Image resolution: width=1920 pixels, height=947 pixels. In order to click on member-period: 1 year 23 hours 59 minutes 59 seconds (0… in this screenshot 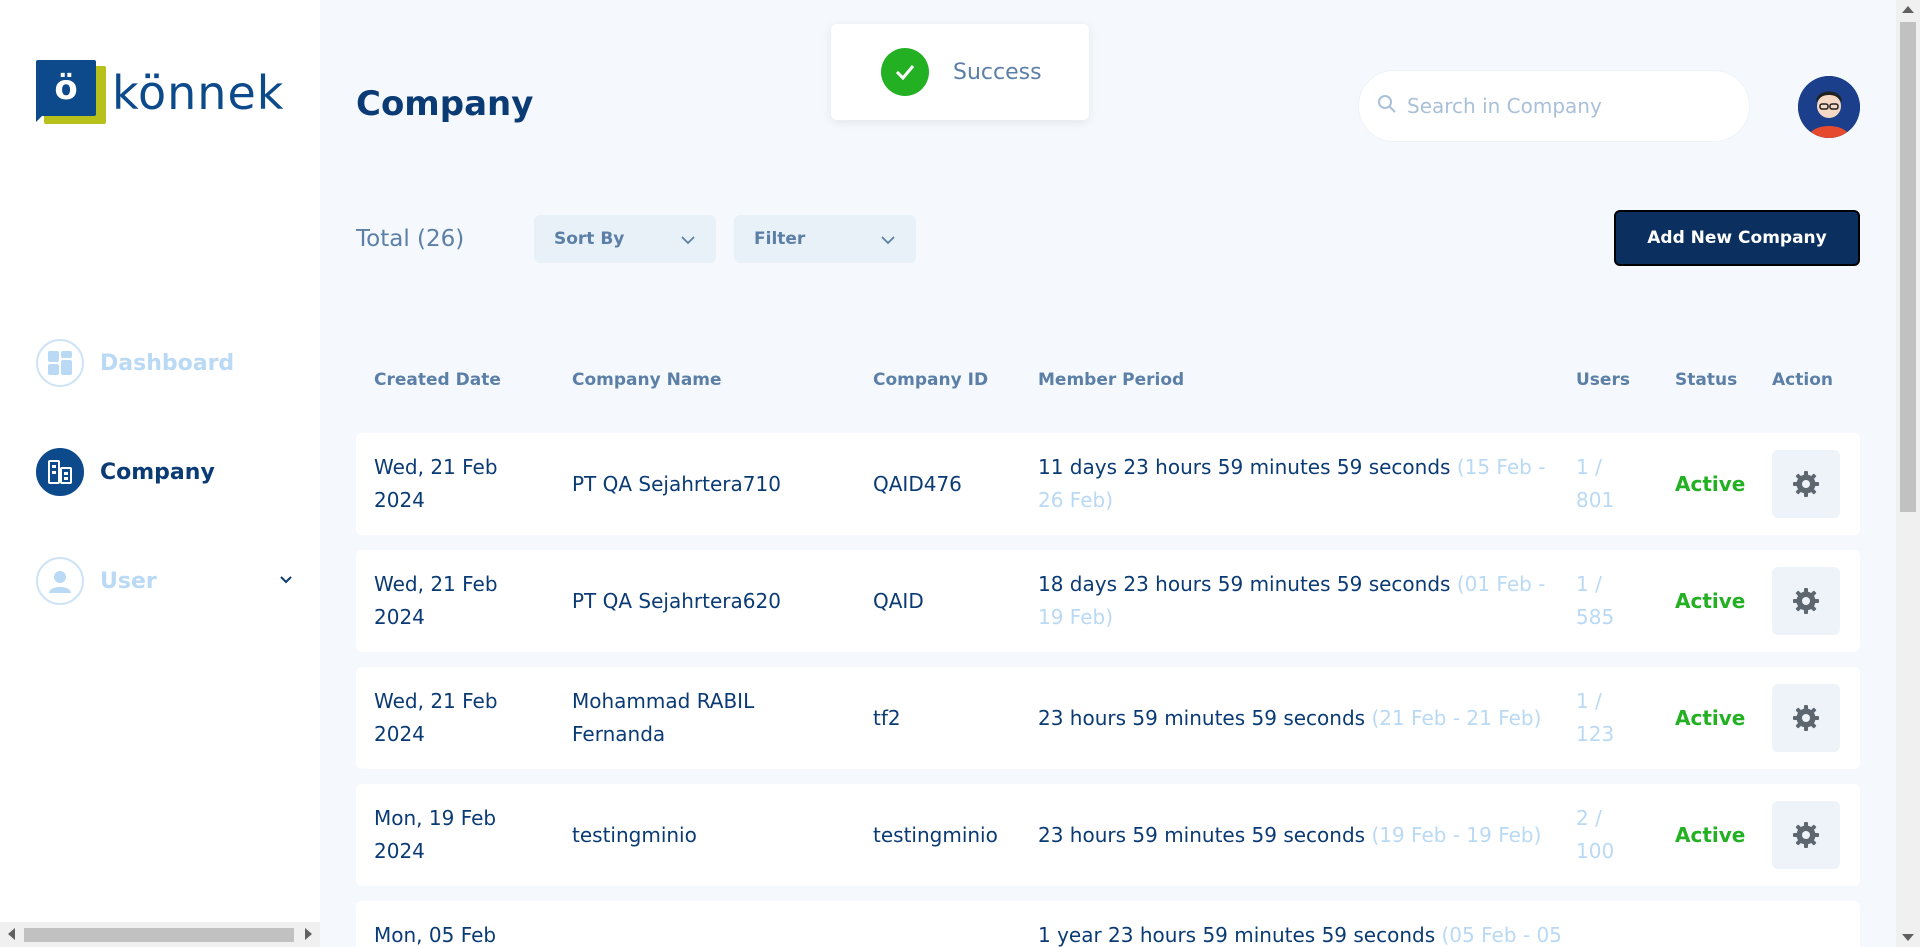, I will do `click(1300, 935)`.